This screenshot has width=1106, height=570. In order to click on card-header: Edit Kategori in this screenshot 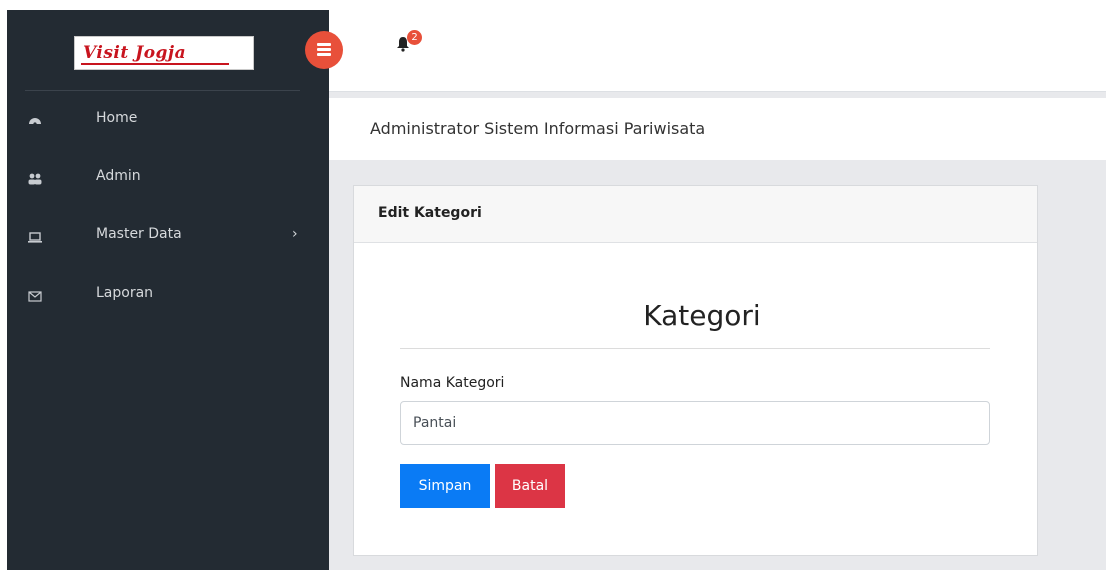, I will do `click(695, 214)`.